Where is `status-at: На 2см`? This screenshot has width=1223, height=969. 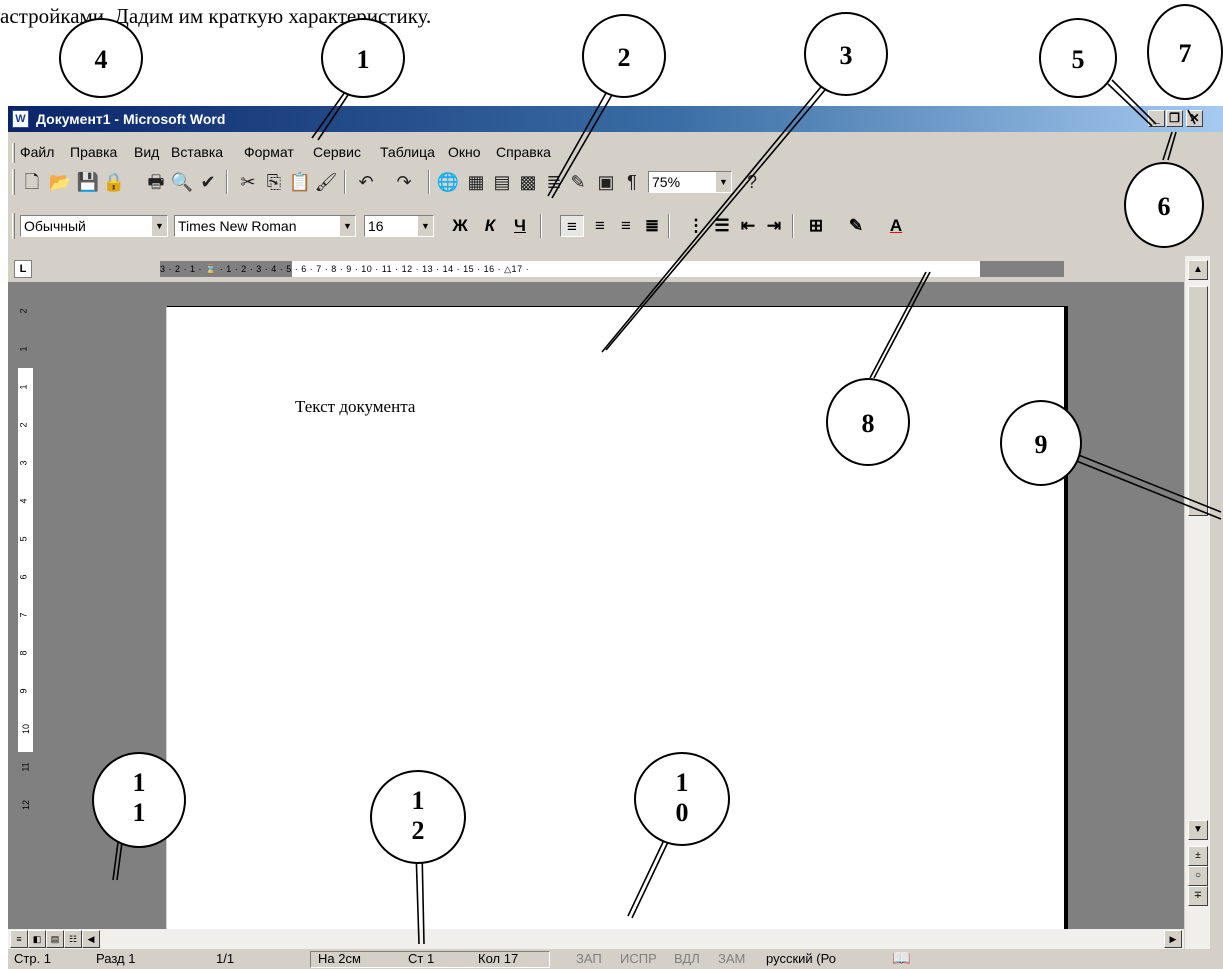
status-at: На 2см is located at coordinates (339, 958).